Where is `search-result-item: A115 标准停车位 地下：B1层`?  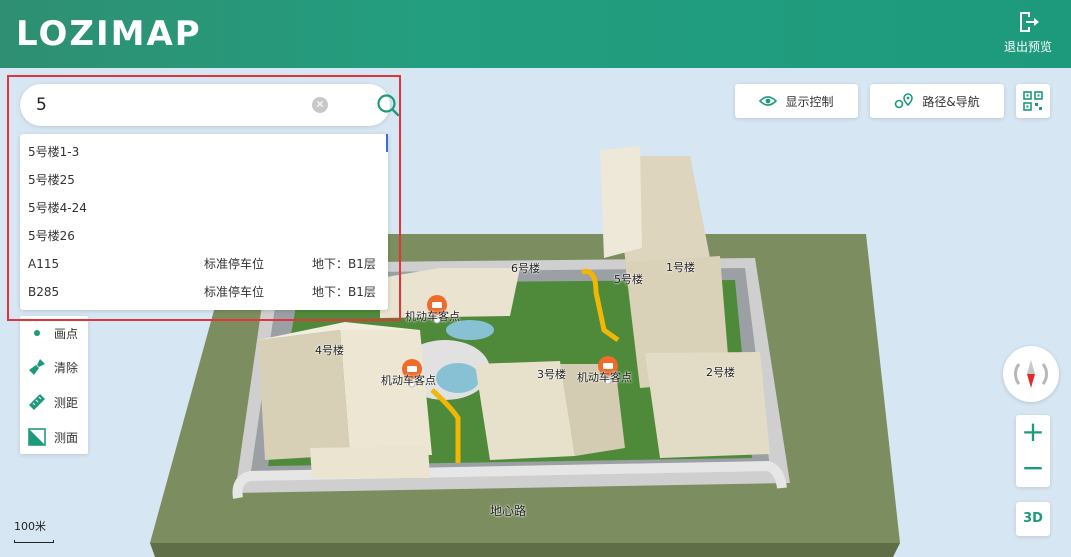
search-result-item: A115 标准停车位 地下：B1层 is located at coordinates (204, 264).